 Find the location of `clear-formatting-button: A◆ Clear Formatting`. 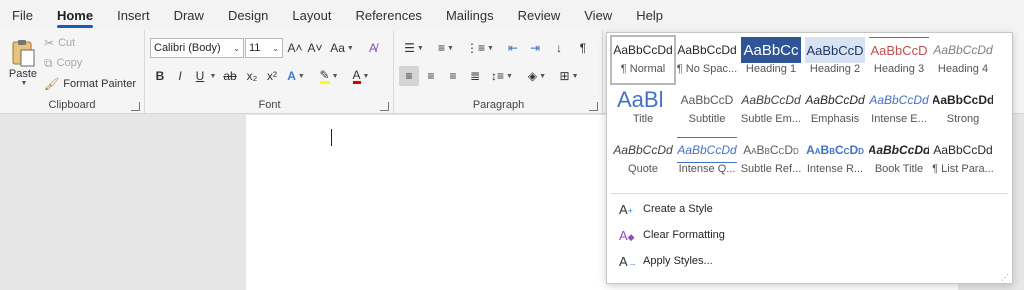

clear-formatting-button: A◆ Clear Formatting is located at coordinates (672, 235).